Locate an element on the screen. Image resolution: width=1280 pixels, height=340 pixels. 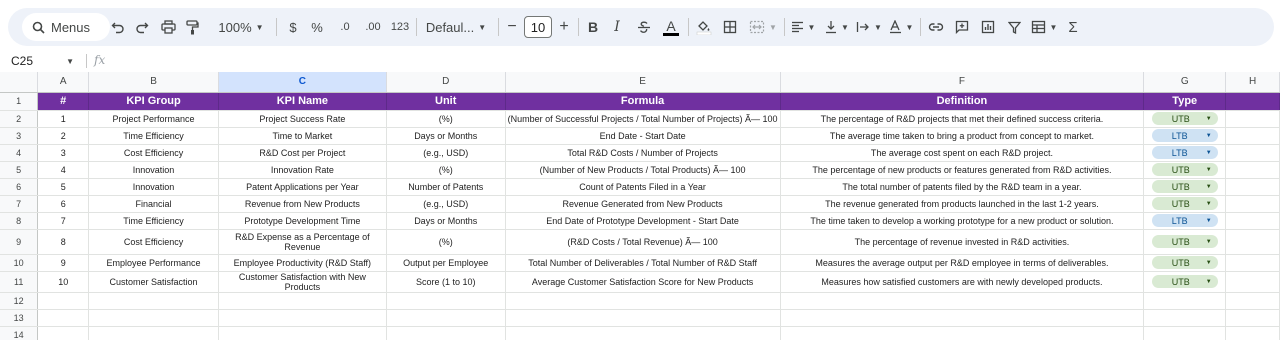
insert-link-button is located at coordinates (936, 27).